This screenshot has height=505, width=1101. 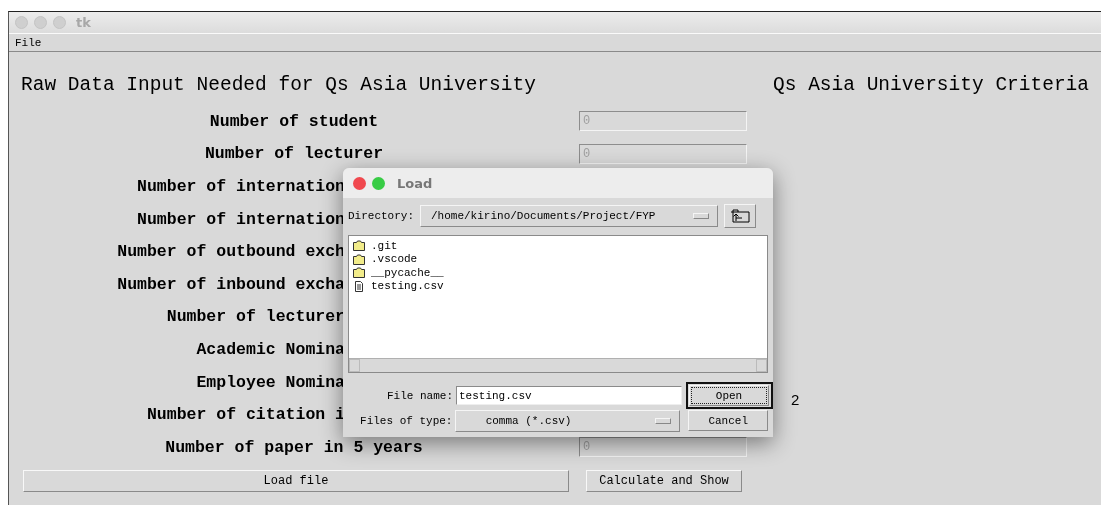 I want to click on window-title: tk, so click(x=83, y=22).